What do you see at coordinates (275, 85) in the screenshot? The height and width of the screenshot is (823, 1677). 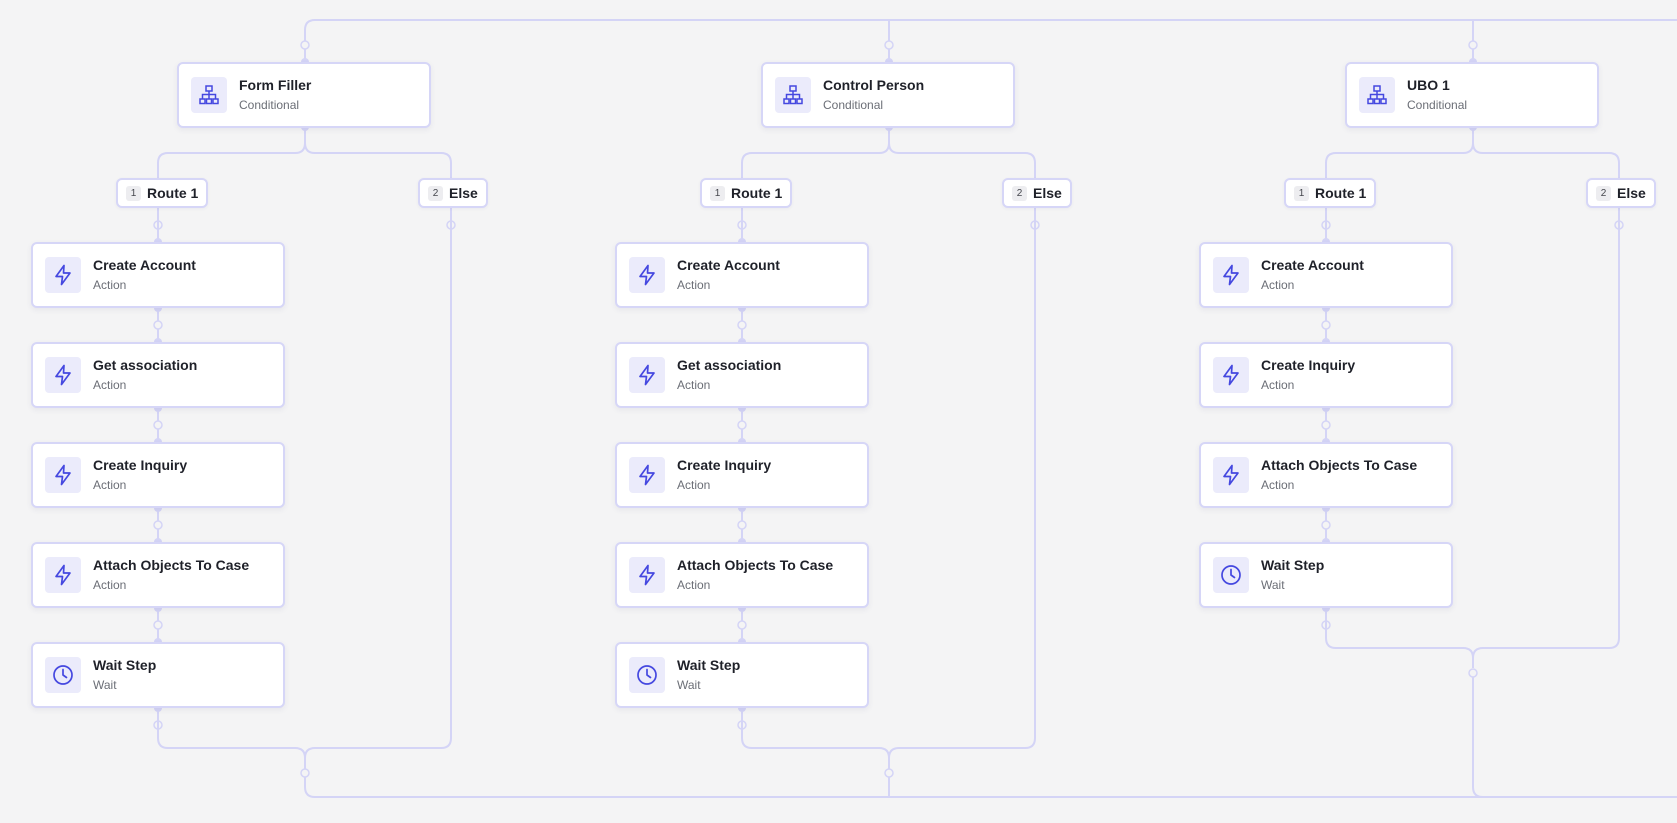 I see `node-title: Form Filler` at bounding box center [275, 85].